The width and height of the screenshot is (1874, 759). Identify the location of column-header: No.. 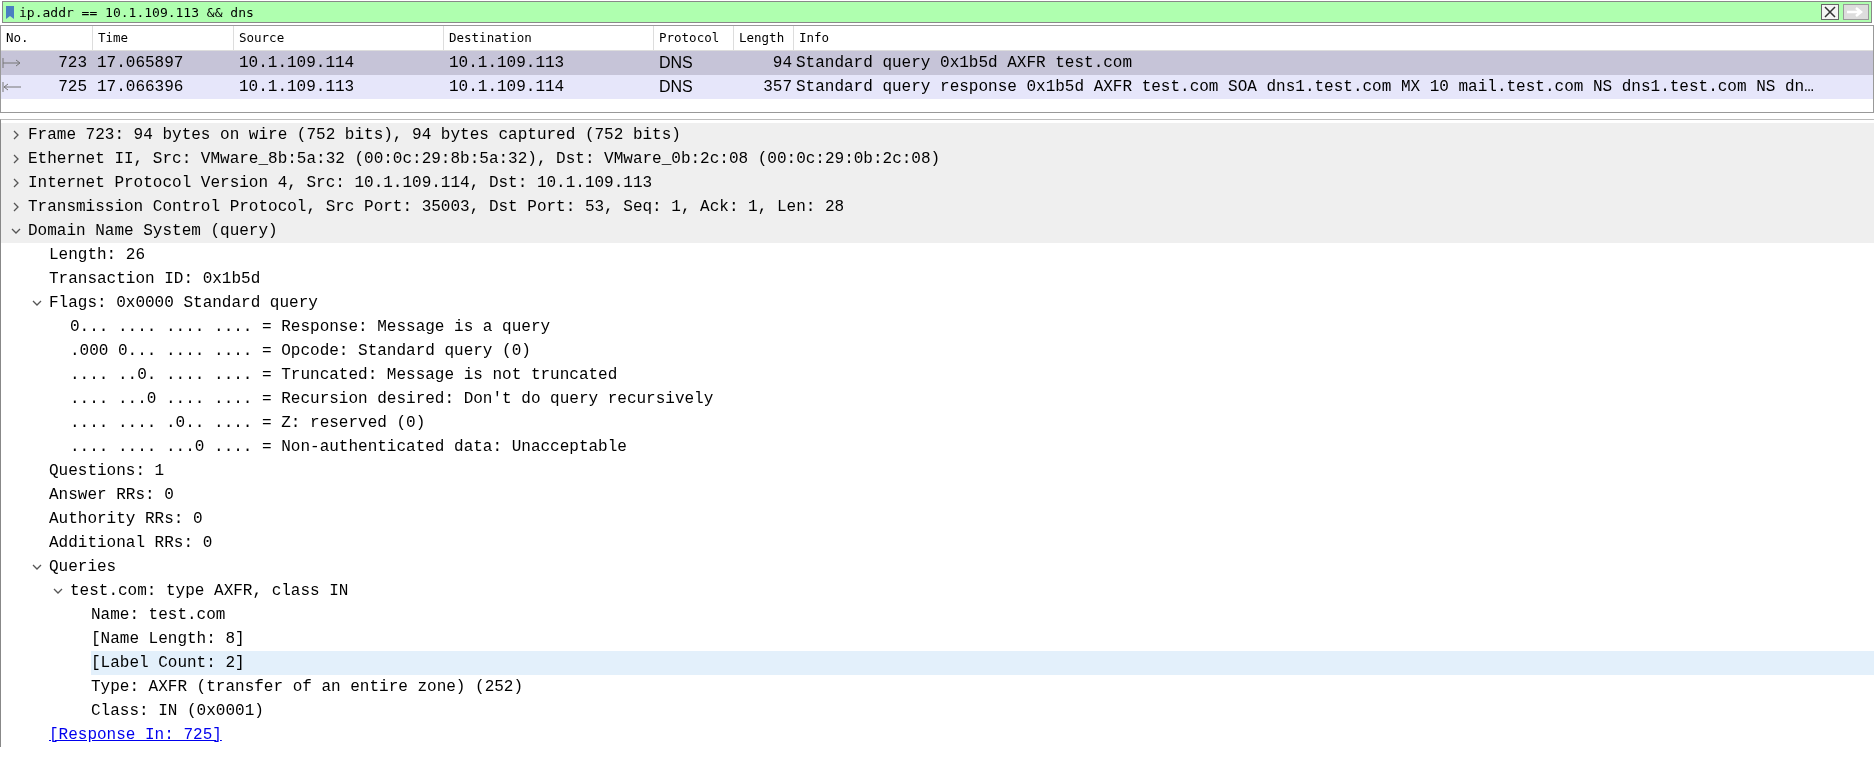
(47, 38).